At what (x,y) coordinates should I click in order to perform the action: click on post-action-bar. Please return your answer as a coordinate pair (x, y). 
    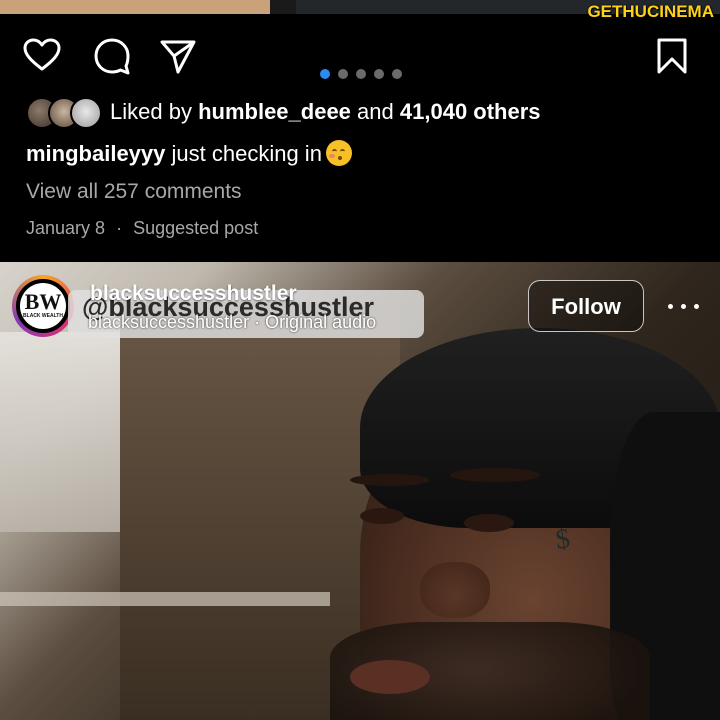
    Looking at the image, I should click on (360, 55).